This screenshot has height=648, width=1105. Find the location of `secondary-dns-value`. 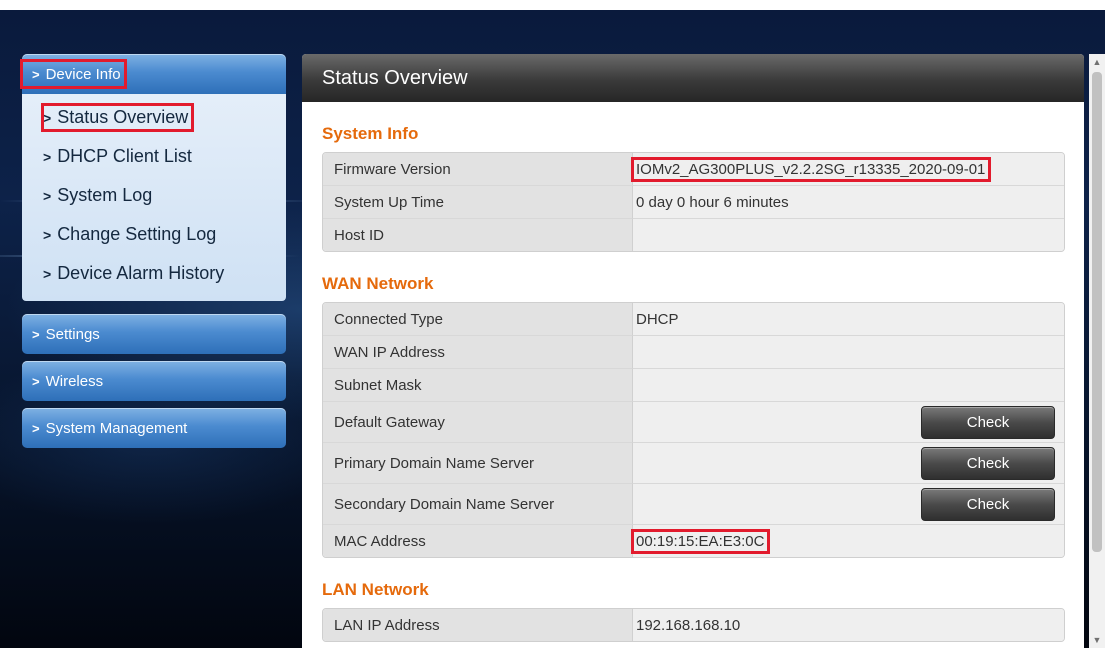

secondary-dns-value is located at coordinates (636, 507).